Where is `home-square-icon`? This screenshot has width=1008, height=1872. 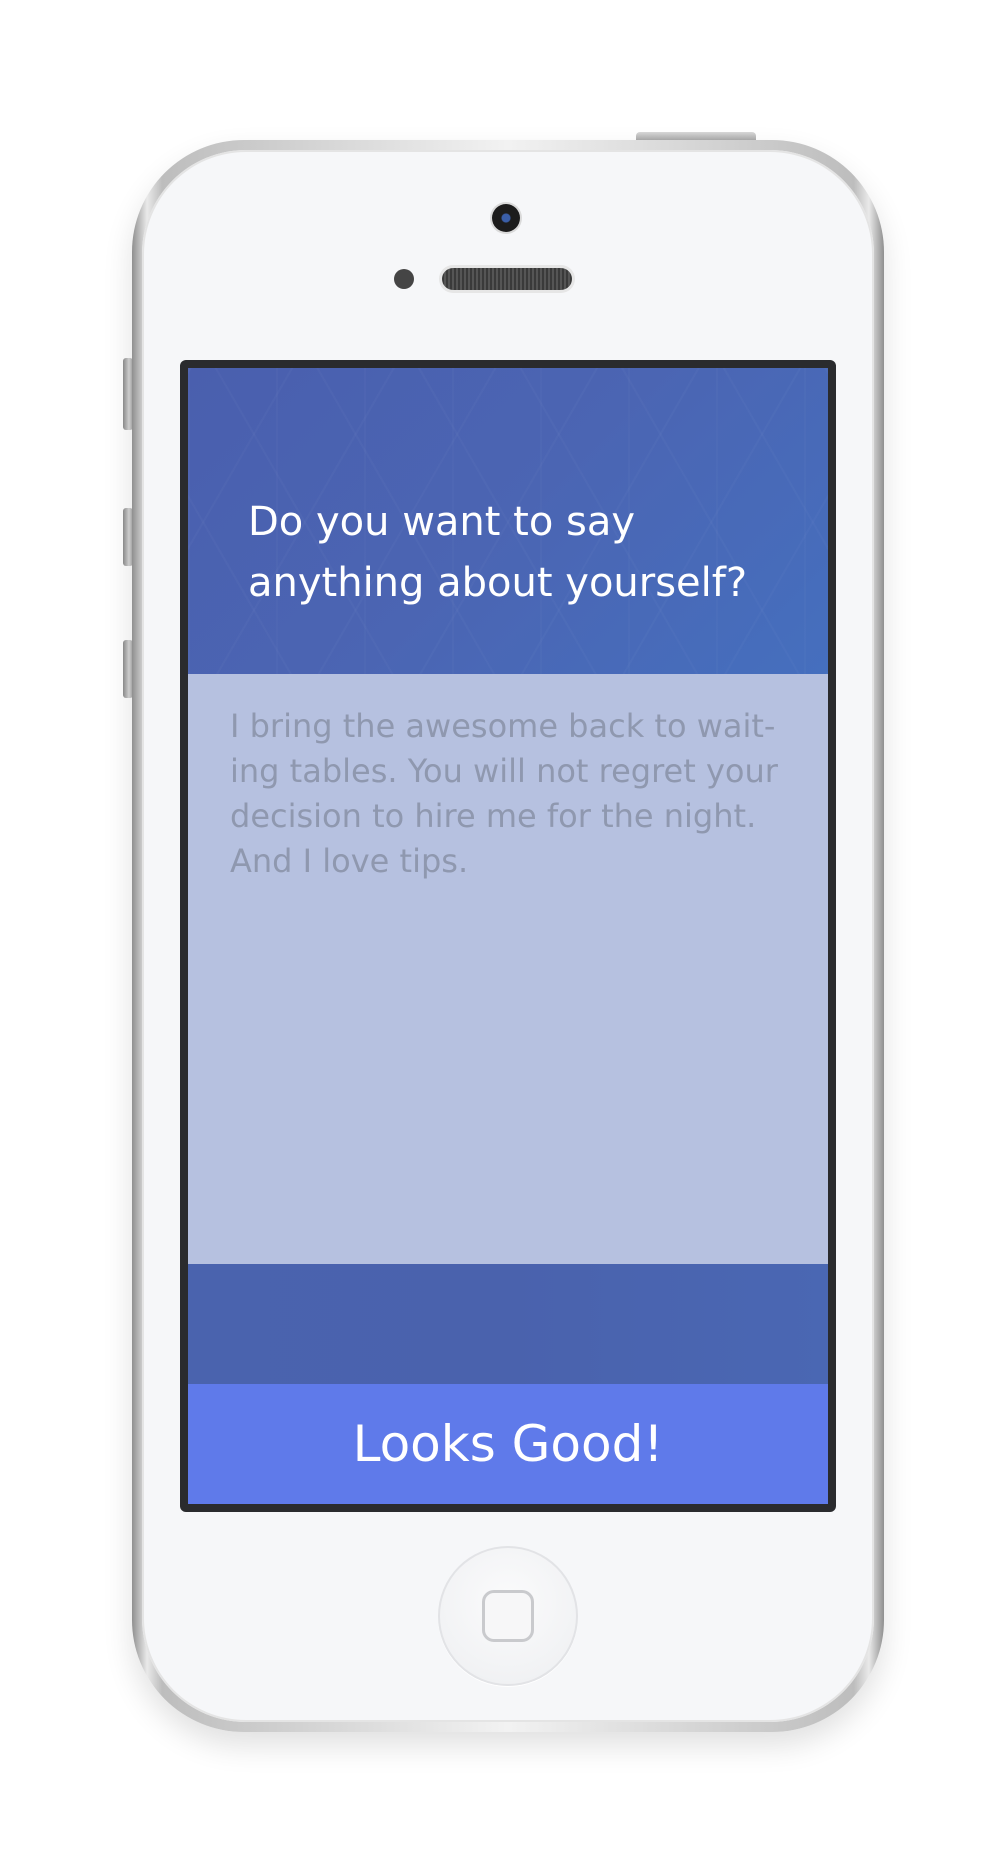 home-square-icon is located at coordinates (508, 1616).